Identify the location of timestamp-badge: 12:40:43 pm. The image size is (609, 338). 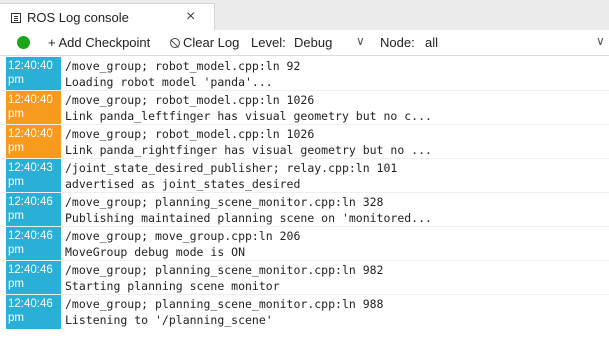
(33, 176).